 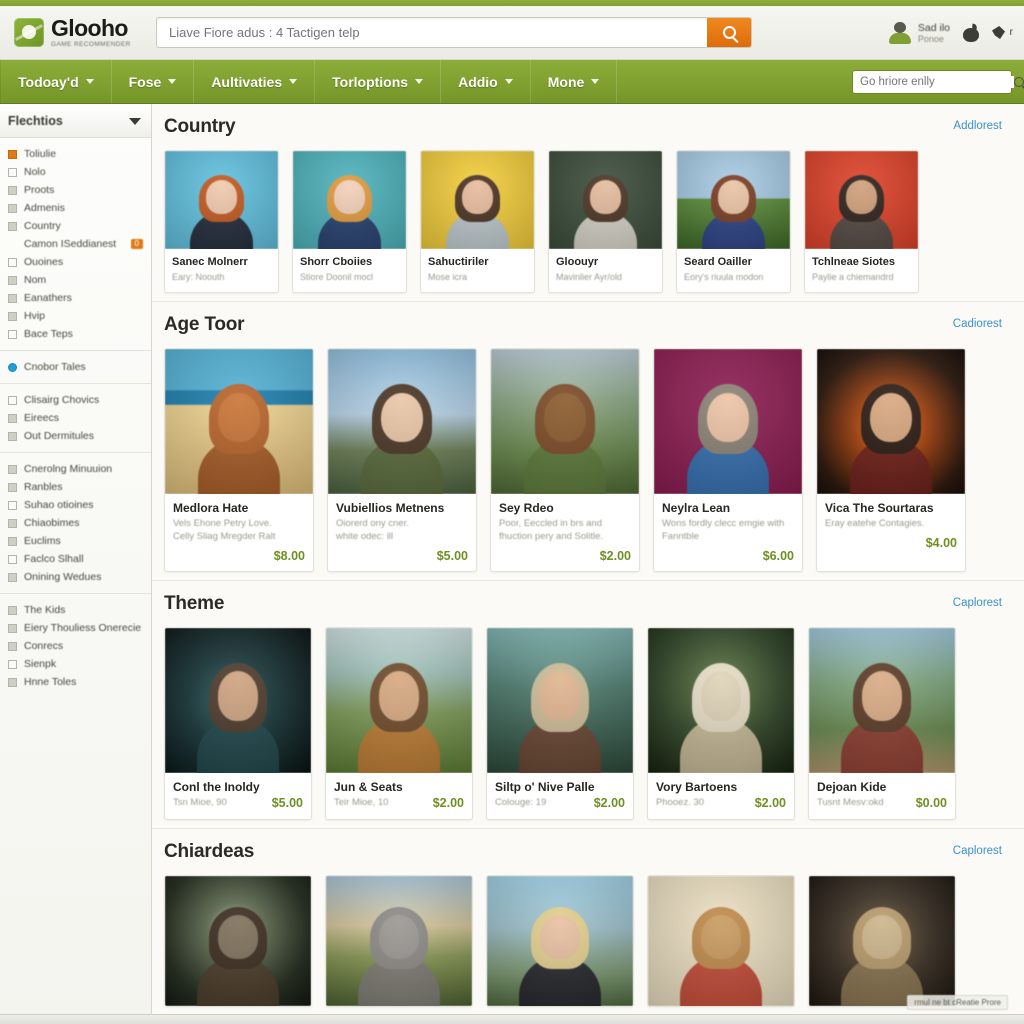 I want to click on sidebar-filter-row: Faclco Slhall, so click(x=75, y=559).